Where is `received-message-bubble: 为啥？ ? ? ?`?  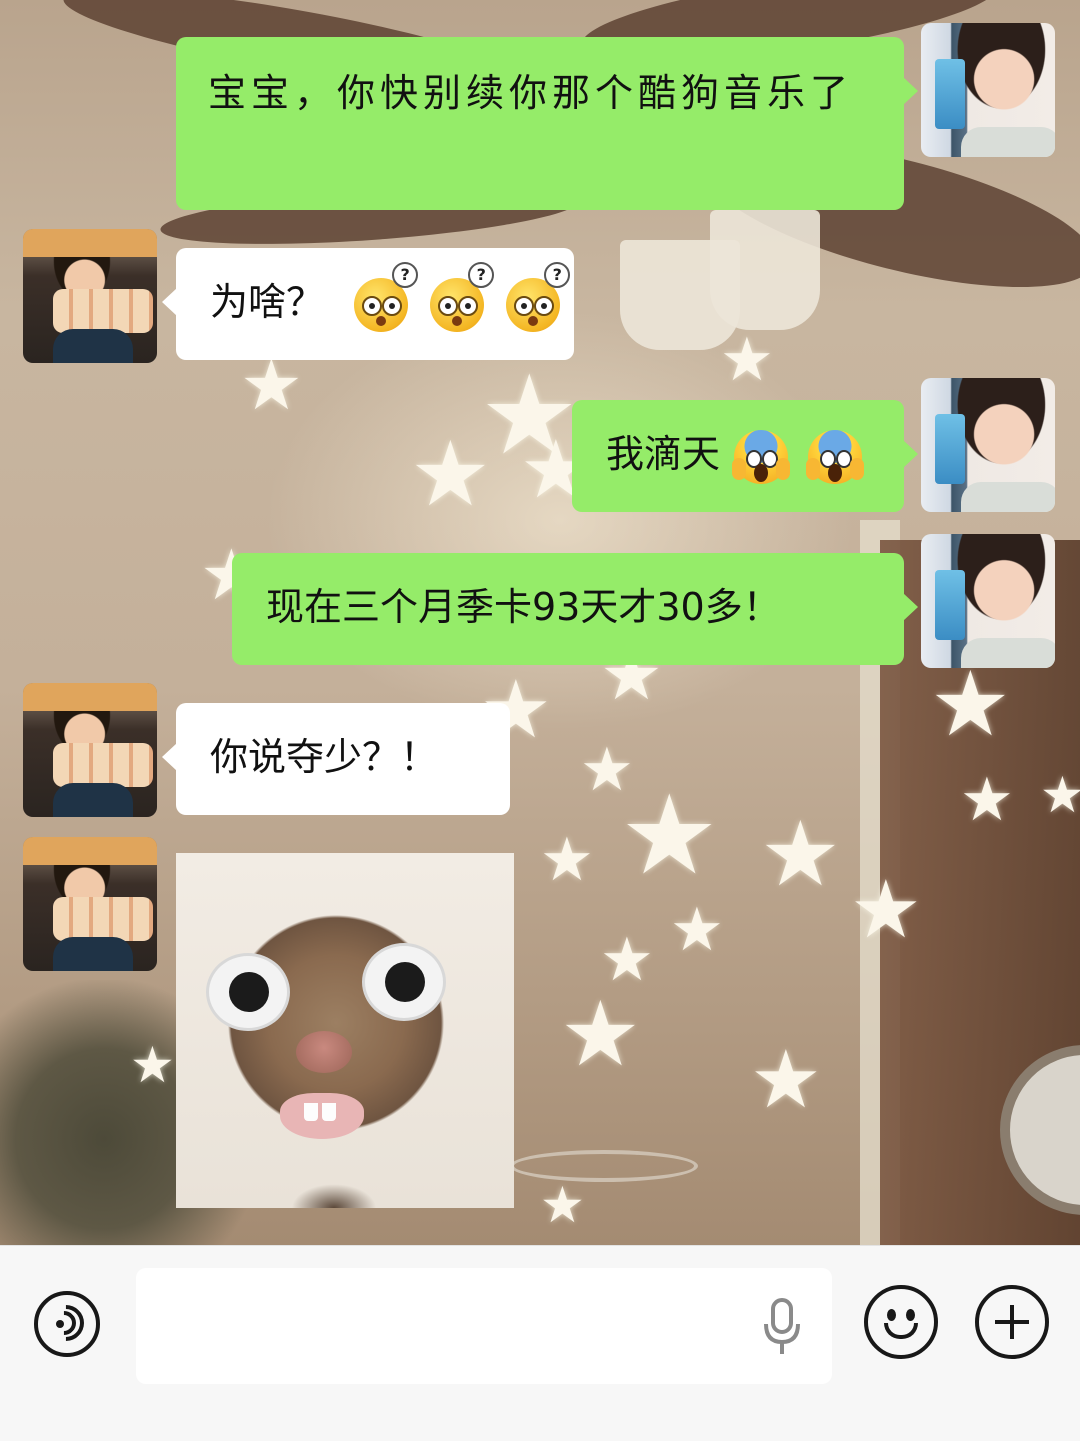 received-message-bubble: 为啥？ ? ? ? is located at coordinates (368, 304).